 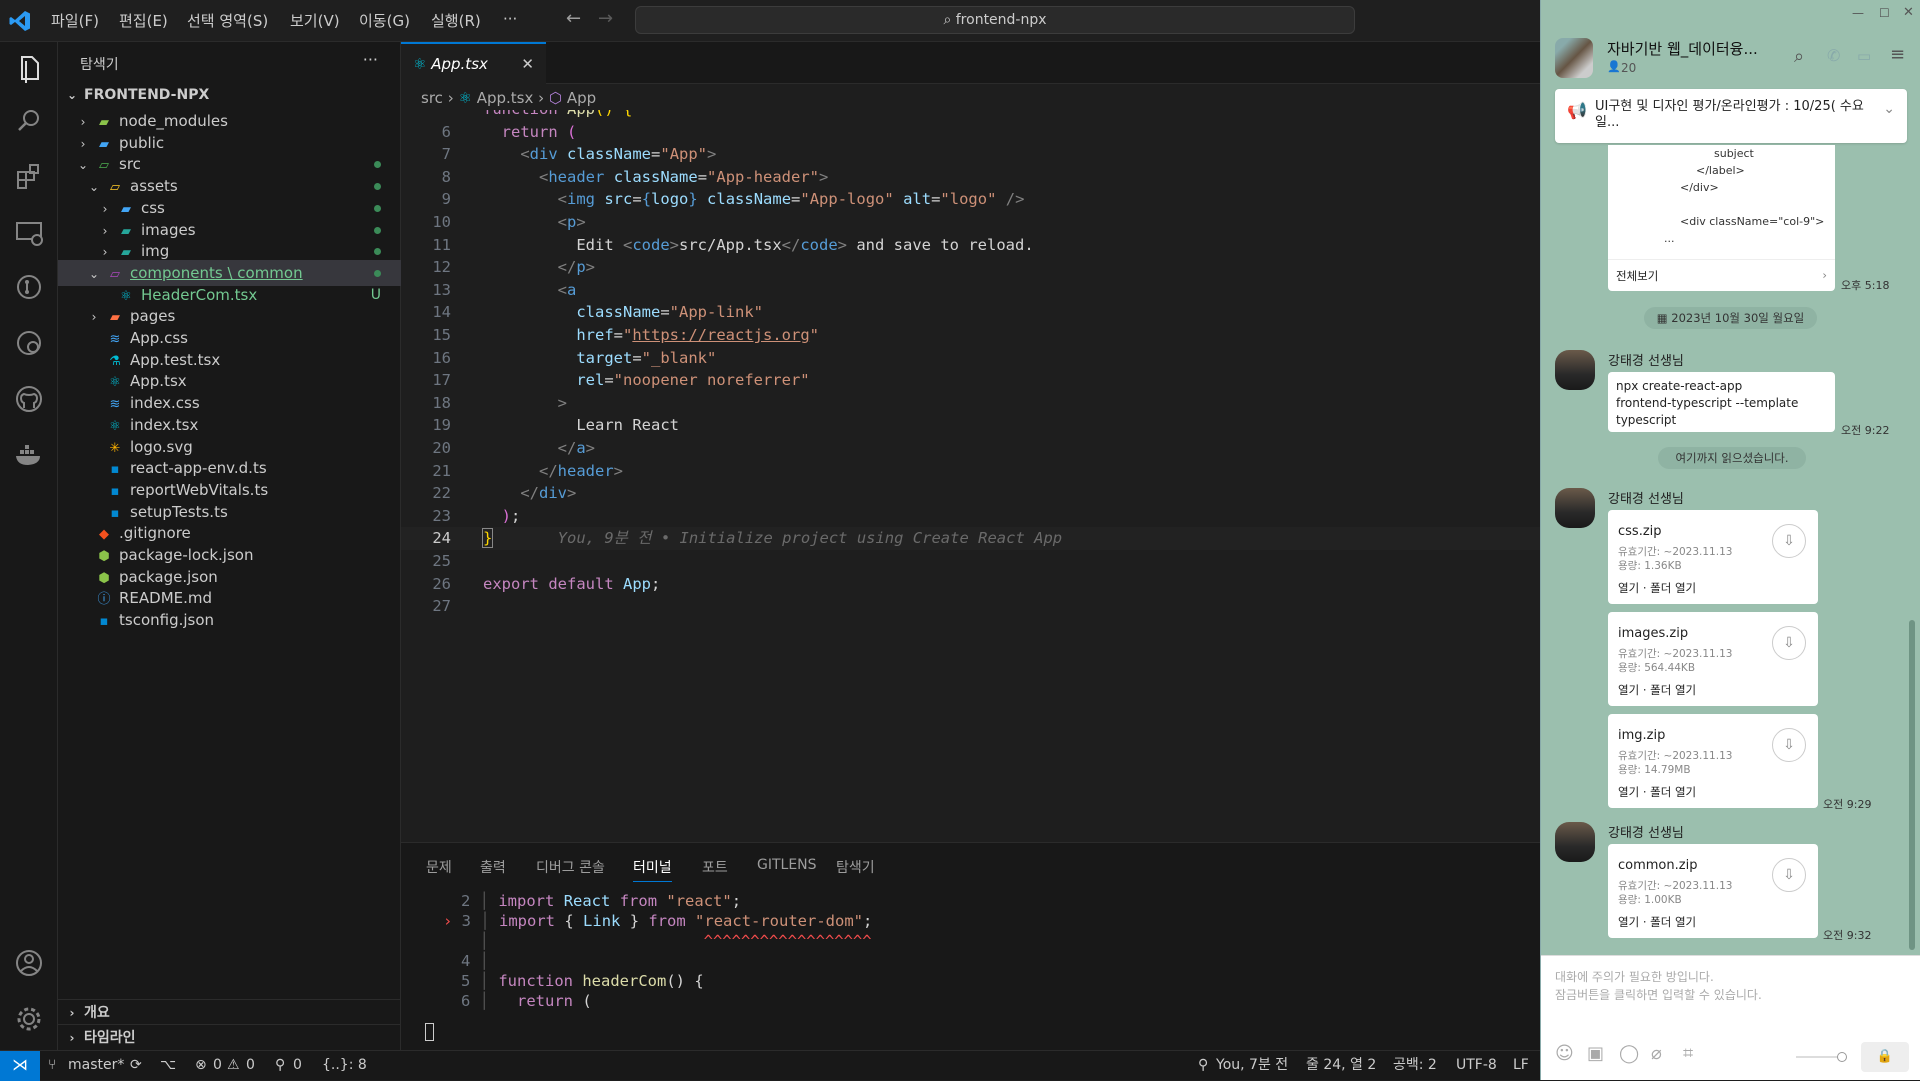 What do you see at coordinates (715, 867) in the screenshot?
I see `tab-ports: 포트` at bounding box center [715, 867].